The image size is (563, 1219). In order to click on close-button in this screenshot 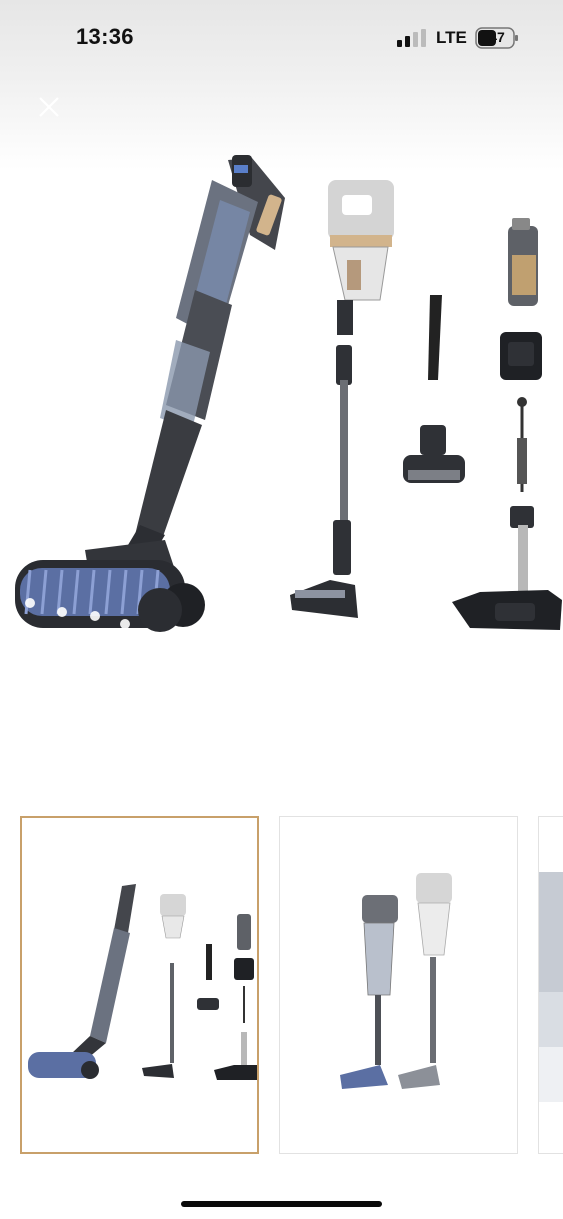, I will do `click(49, 107)`.